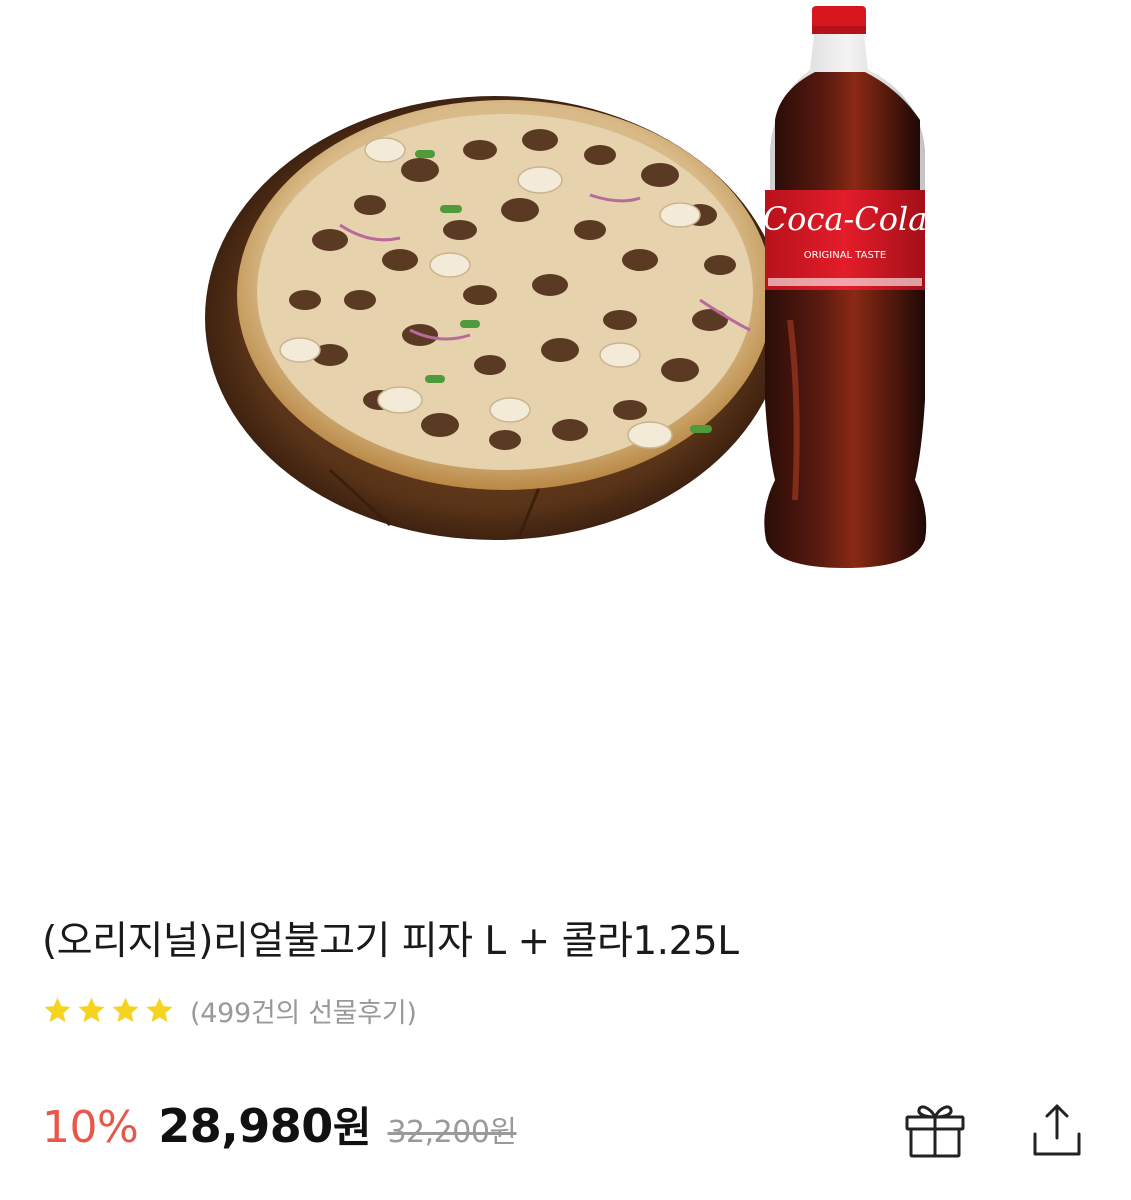 This screenshot has height=1200, width=1131. I want to click on svg-text: Coca-Cola, so click(845, 219).